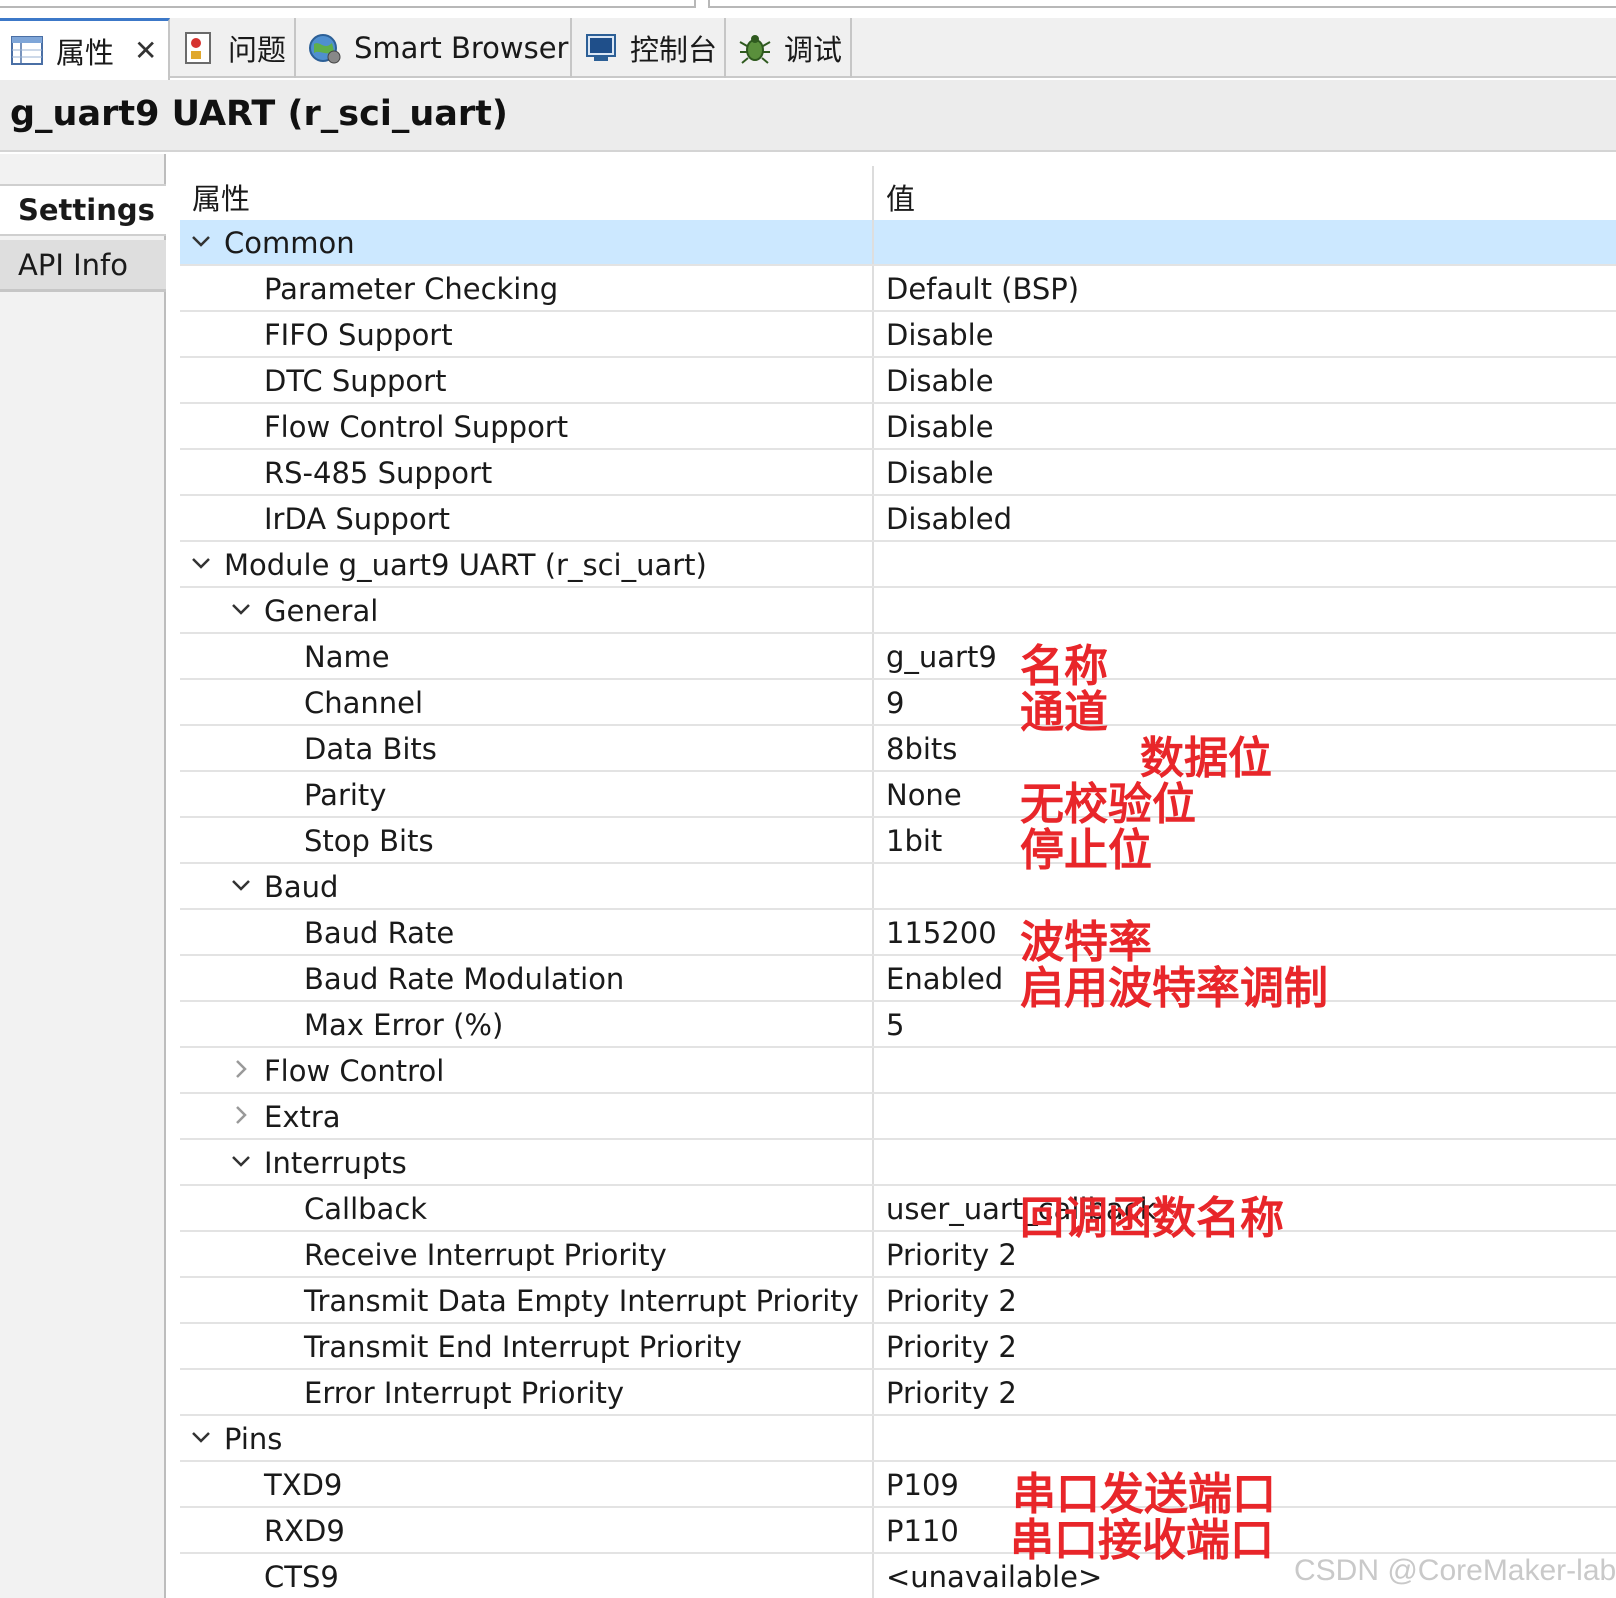  Describe the element at coordinates (944, 979) in the screenshot. I see `property-value: Enabled` at that location.